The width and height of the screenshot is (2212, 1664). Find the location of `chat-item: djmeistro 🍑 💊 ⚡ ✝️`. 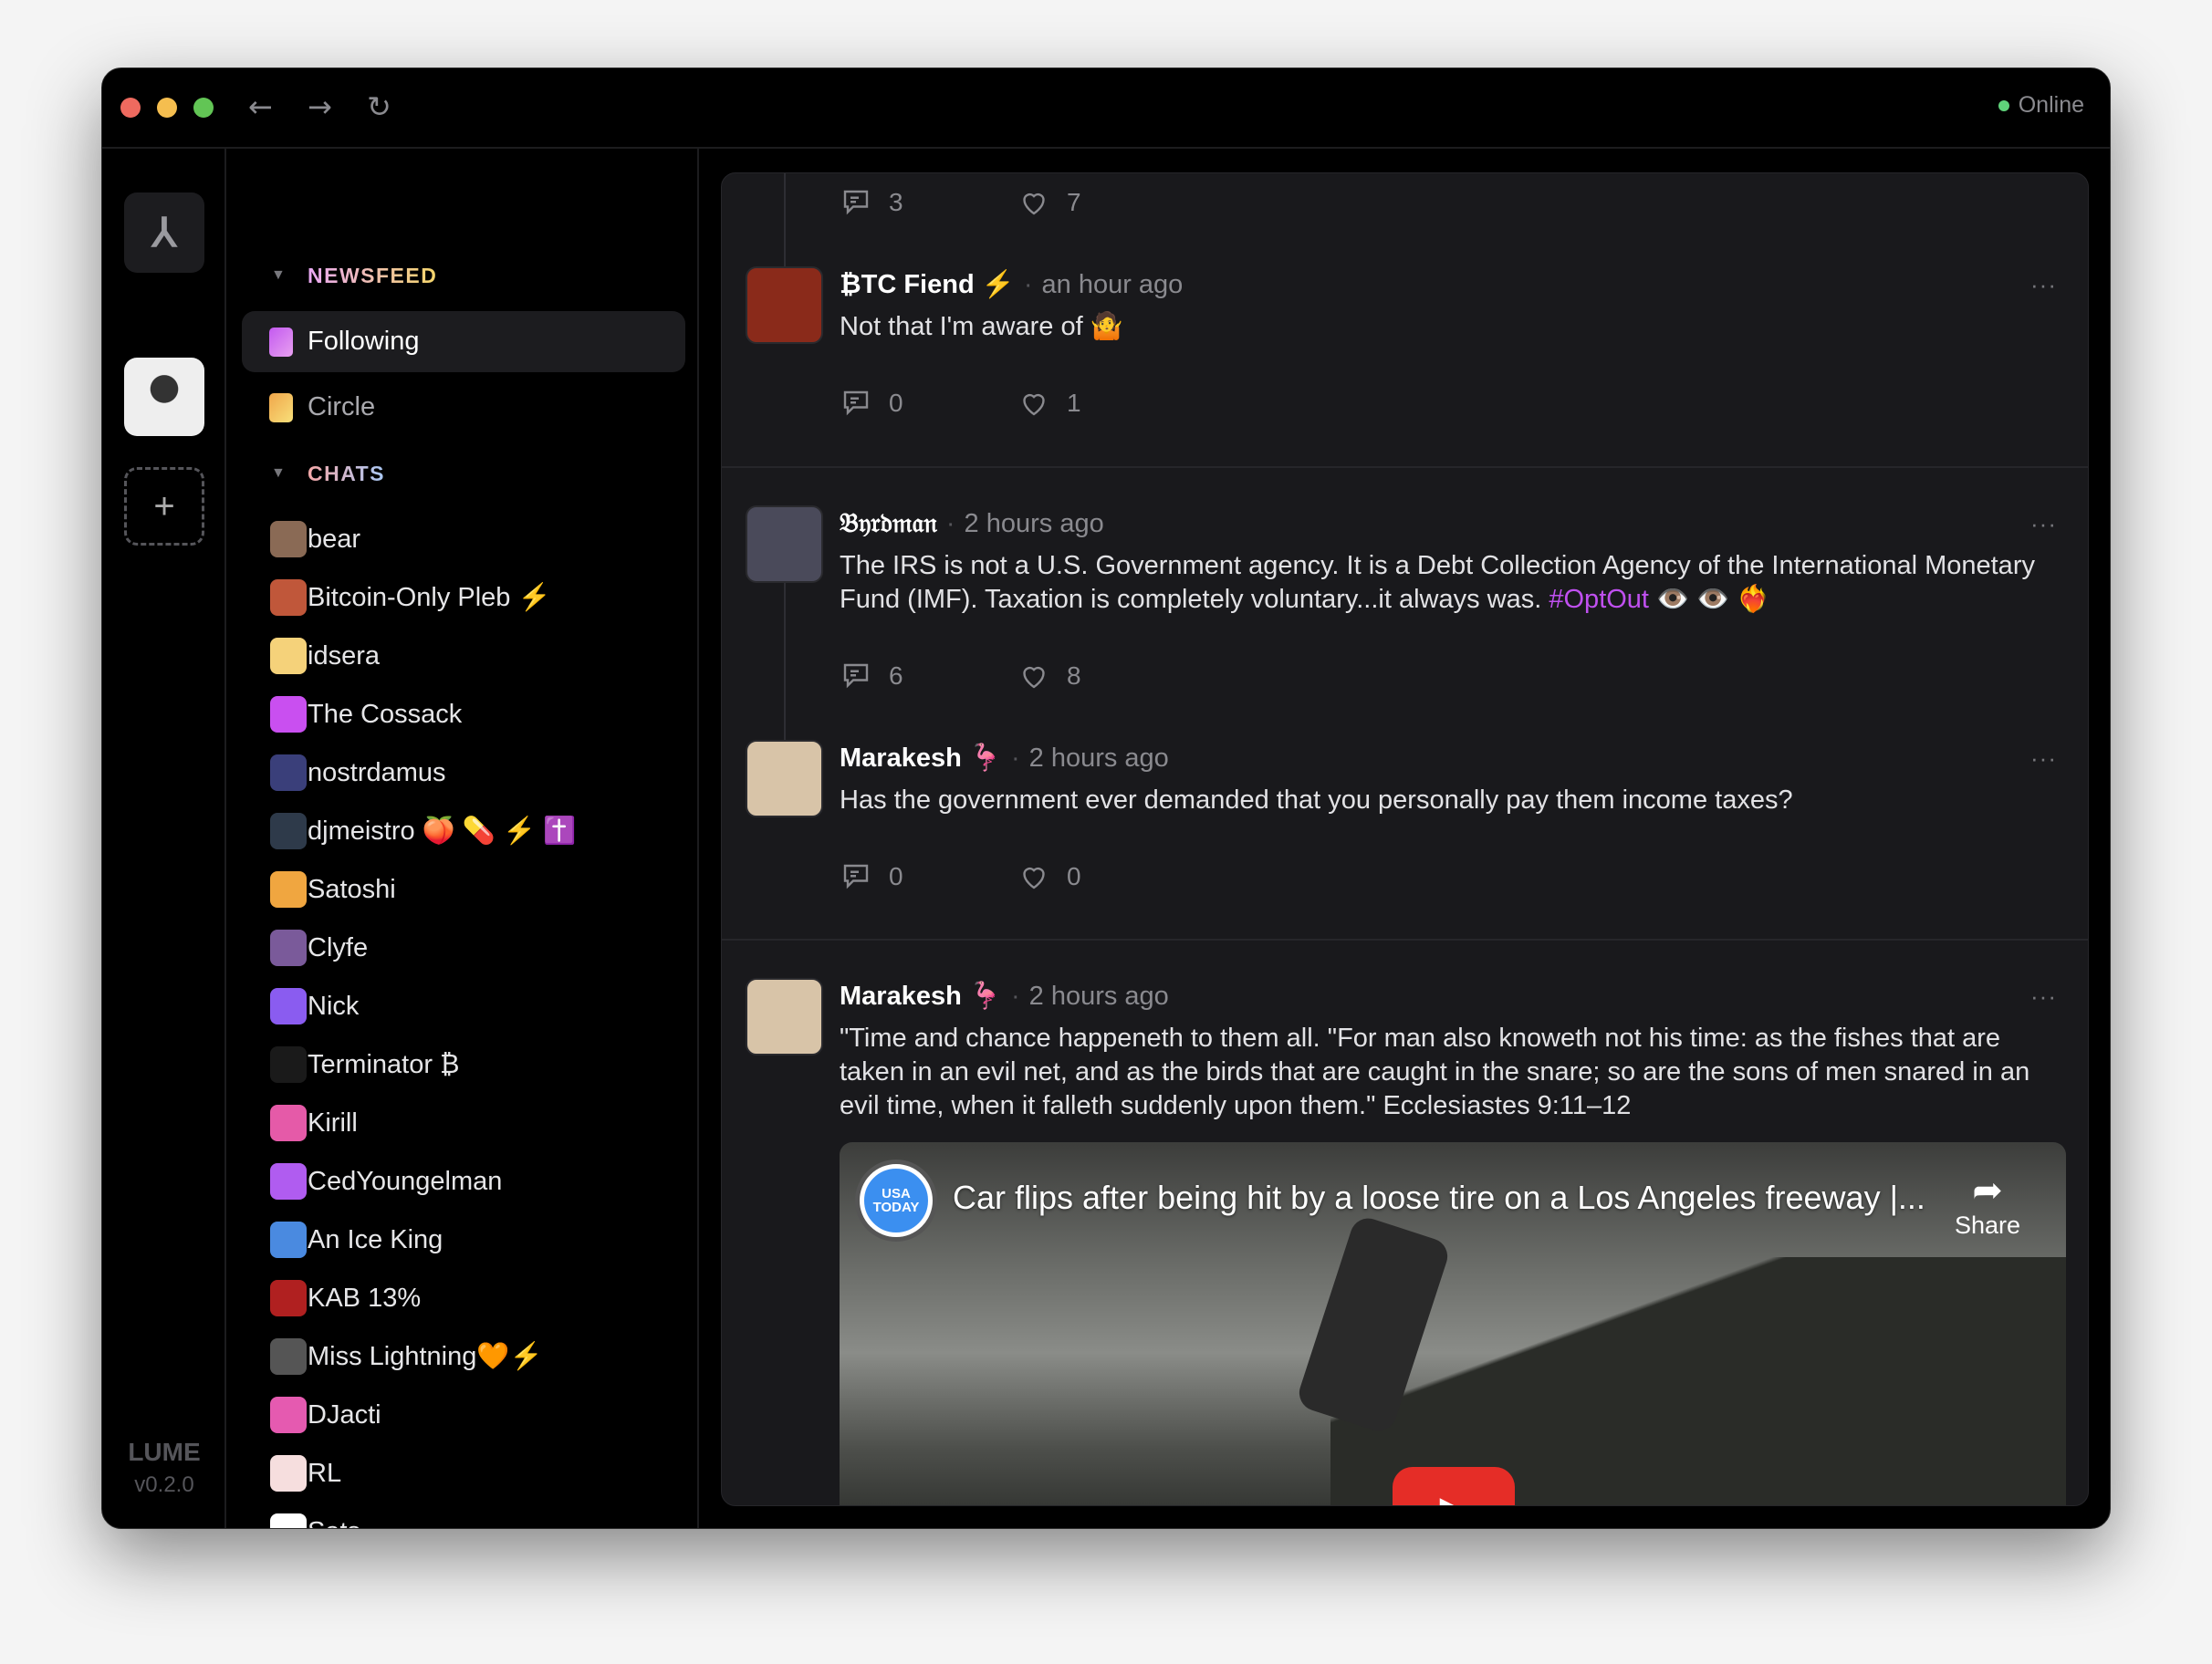

chat-item: djmeistro 🍑 💊 ⚡ ✝️ is located at coordinates (463, 831).